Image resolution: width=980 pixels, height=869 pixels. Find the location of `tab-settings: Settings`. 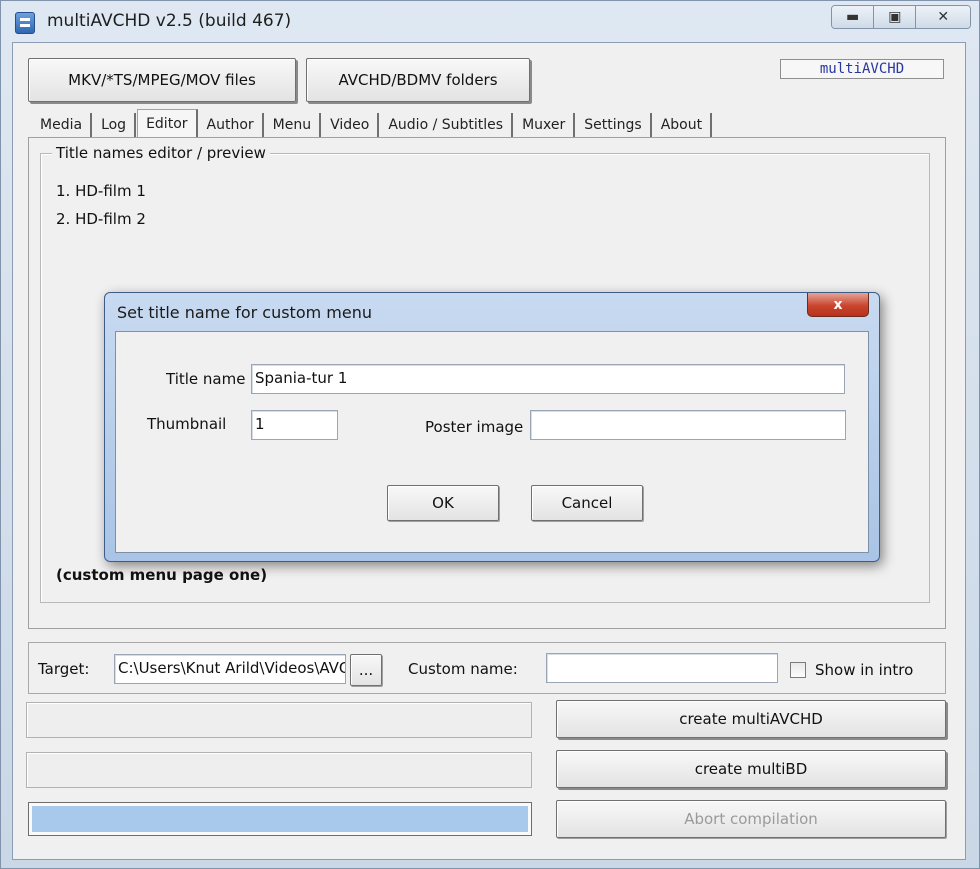

tab-settings: Settings is located at coordinates (614, 125).